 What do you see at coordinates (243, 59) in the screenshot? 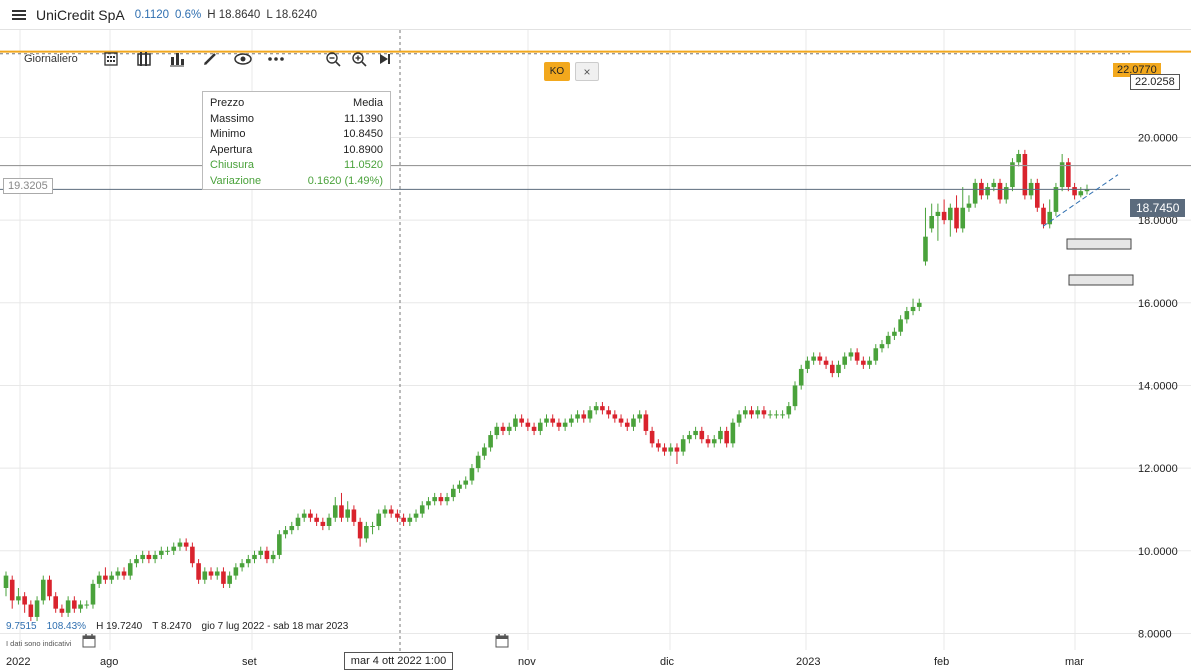
I see `eye-icon` at bounding box center [243, 59].